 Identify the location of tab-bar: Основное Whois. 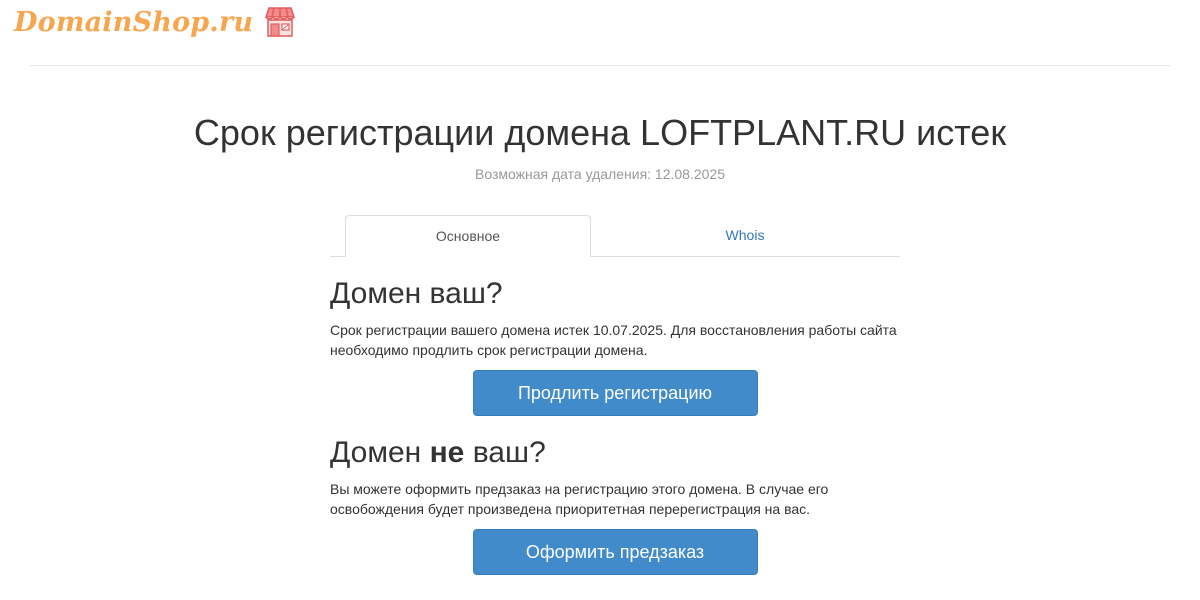
(615, 236).